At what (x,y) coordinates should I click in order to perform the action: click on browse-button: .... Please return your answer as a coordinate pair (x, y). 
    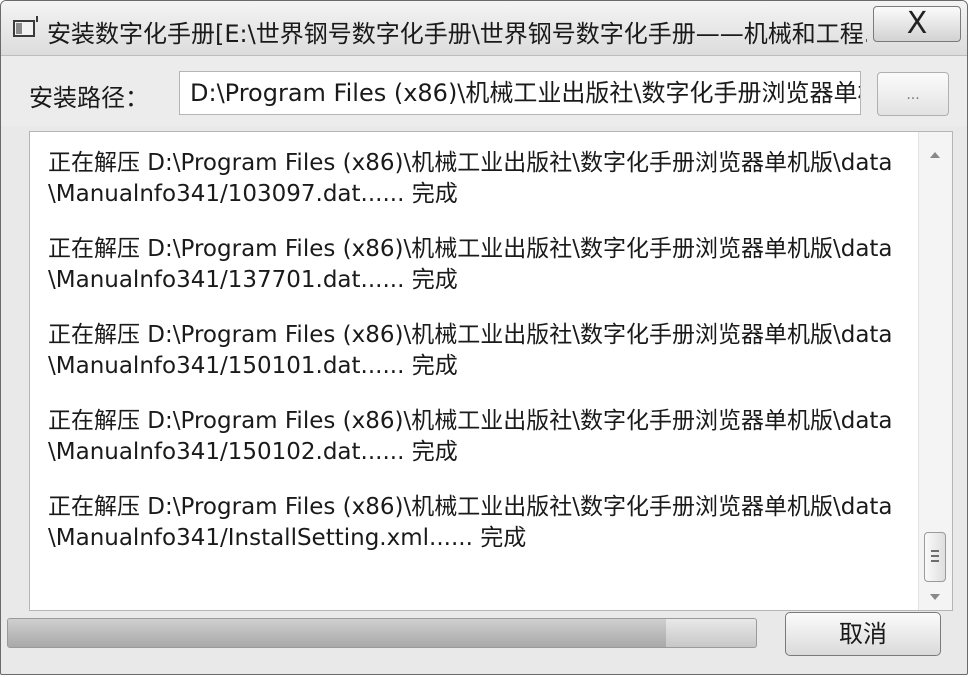
    Looking at the image, I should click on (913, 94).